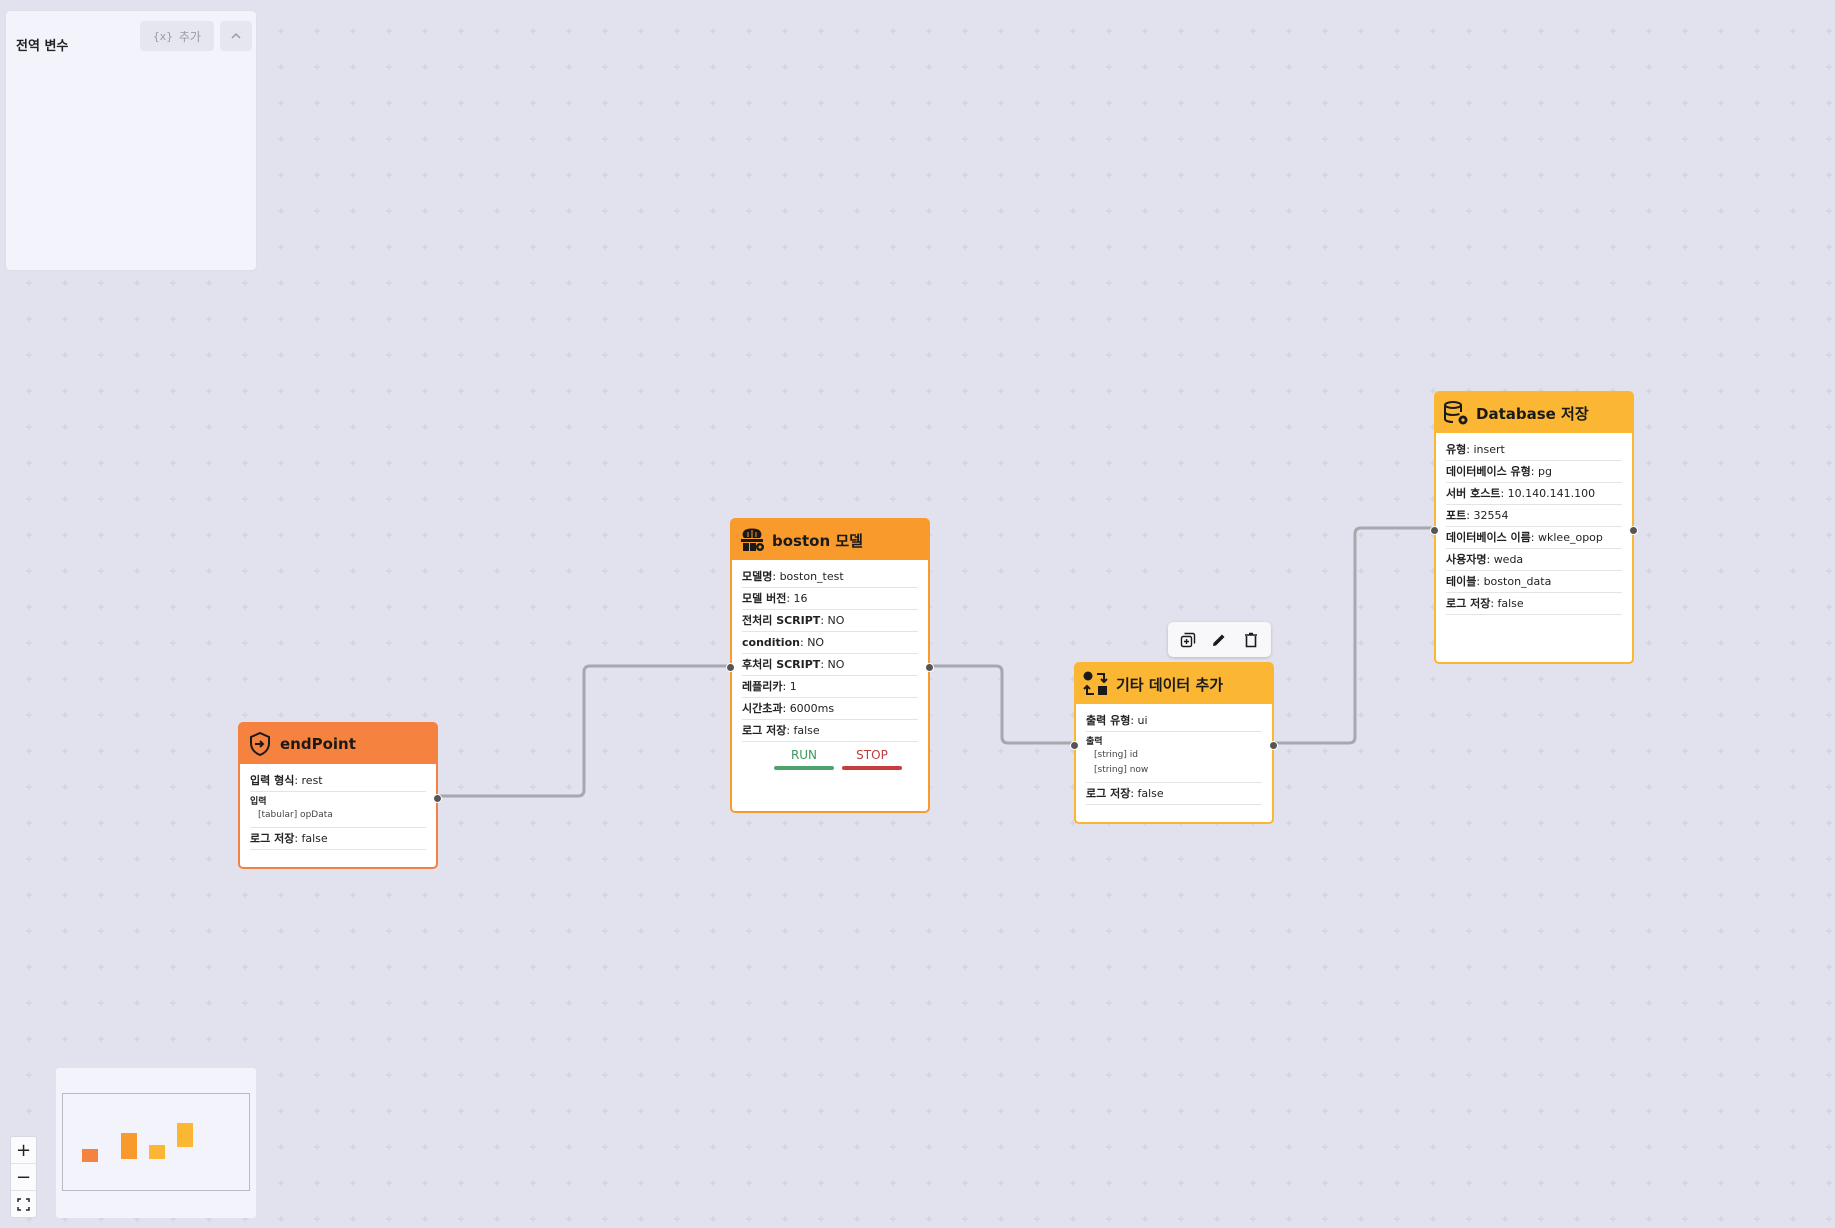 Image resolution: width=1835 pixels, height=1228 pixels. I want to click on other-data-output-label: 출력, so click(1094, 742).